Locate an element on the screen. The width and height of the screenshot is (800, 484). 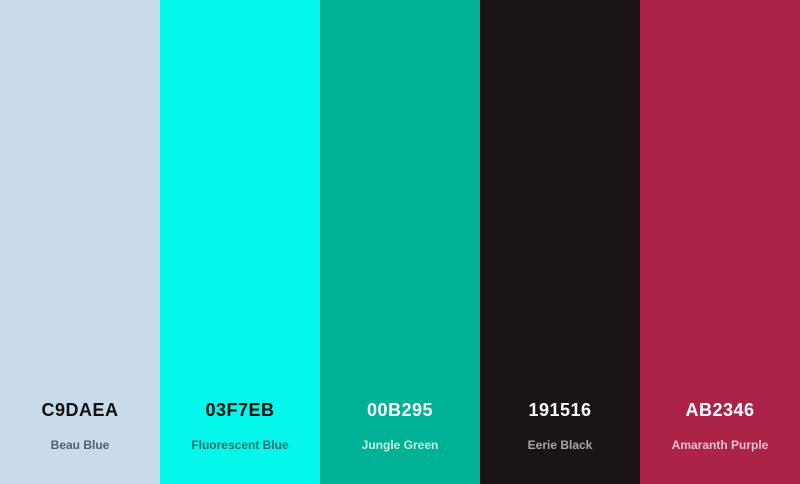
color-name: Eerie Black is located at coordinates (560, 445).